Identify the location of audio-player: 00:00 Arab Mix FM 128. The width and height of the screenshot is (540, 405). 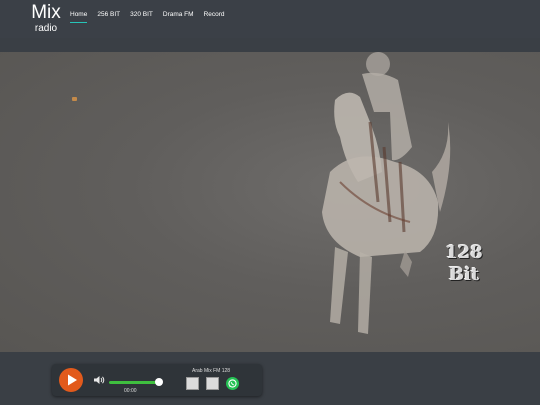
(157, 380).